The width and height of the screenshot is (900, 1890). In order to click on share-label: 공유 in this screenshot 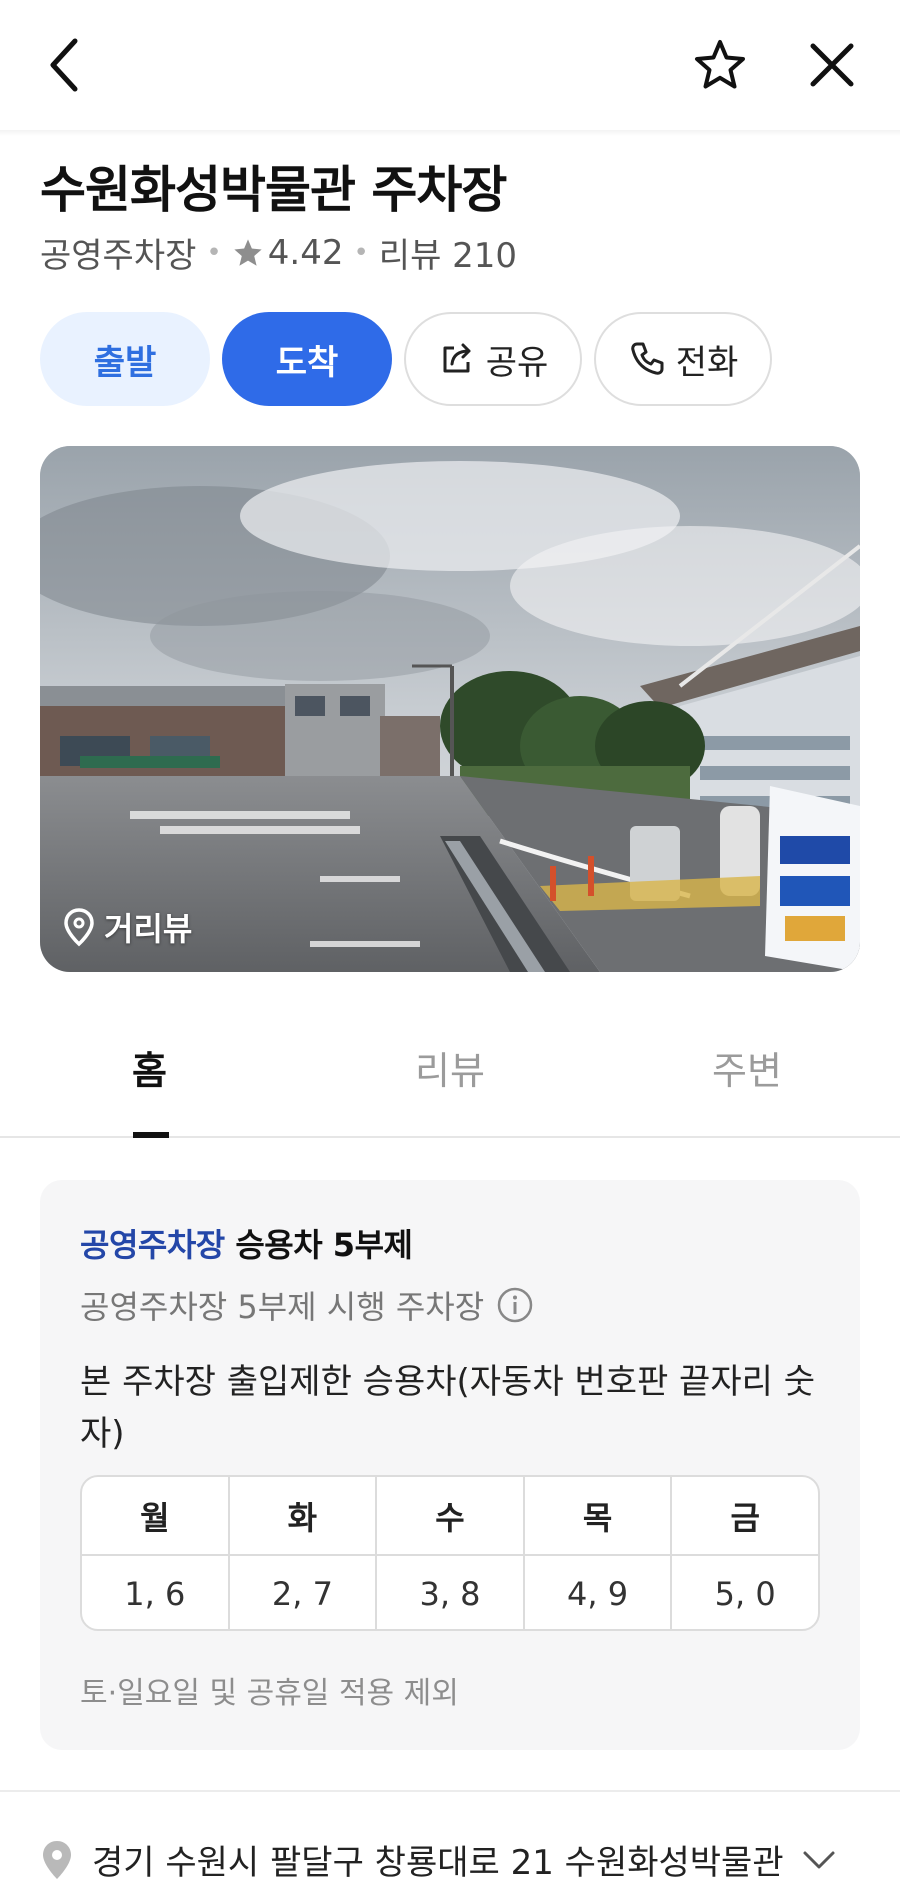, I will do `click(517, 362)`.